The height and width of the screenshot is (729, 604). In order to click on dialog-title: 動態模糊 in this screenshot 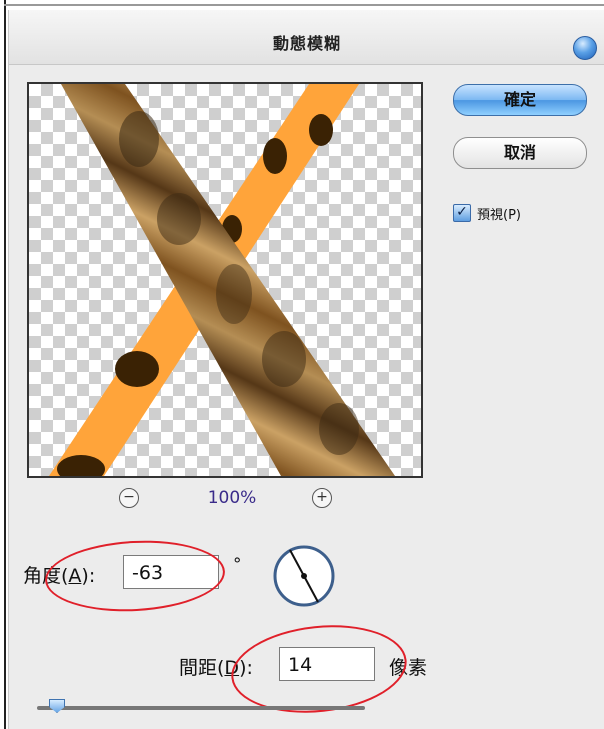, I will do `click(306, 43)`.